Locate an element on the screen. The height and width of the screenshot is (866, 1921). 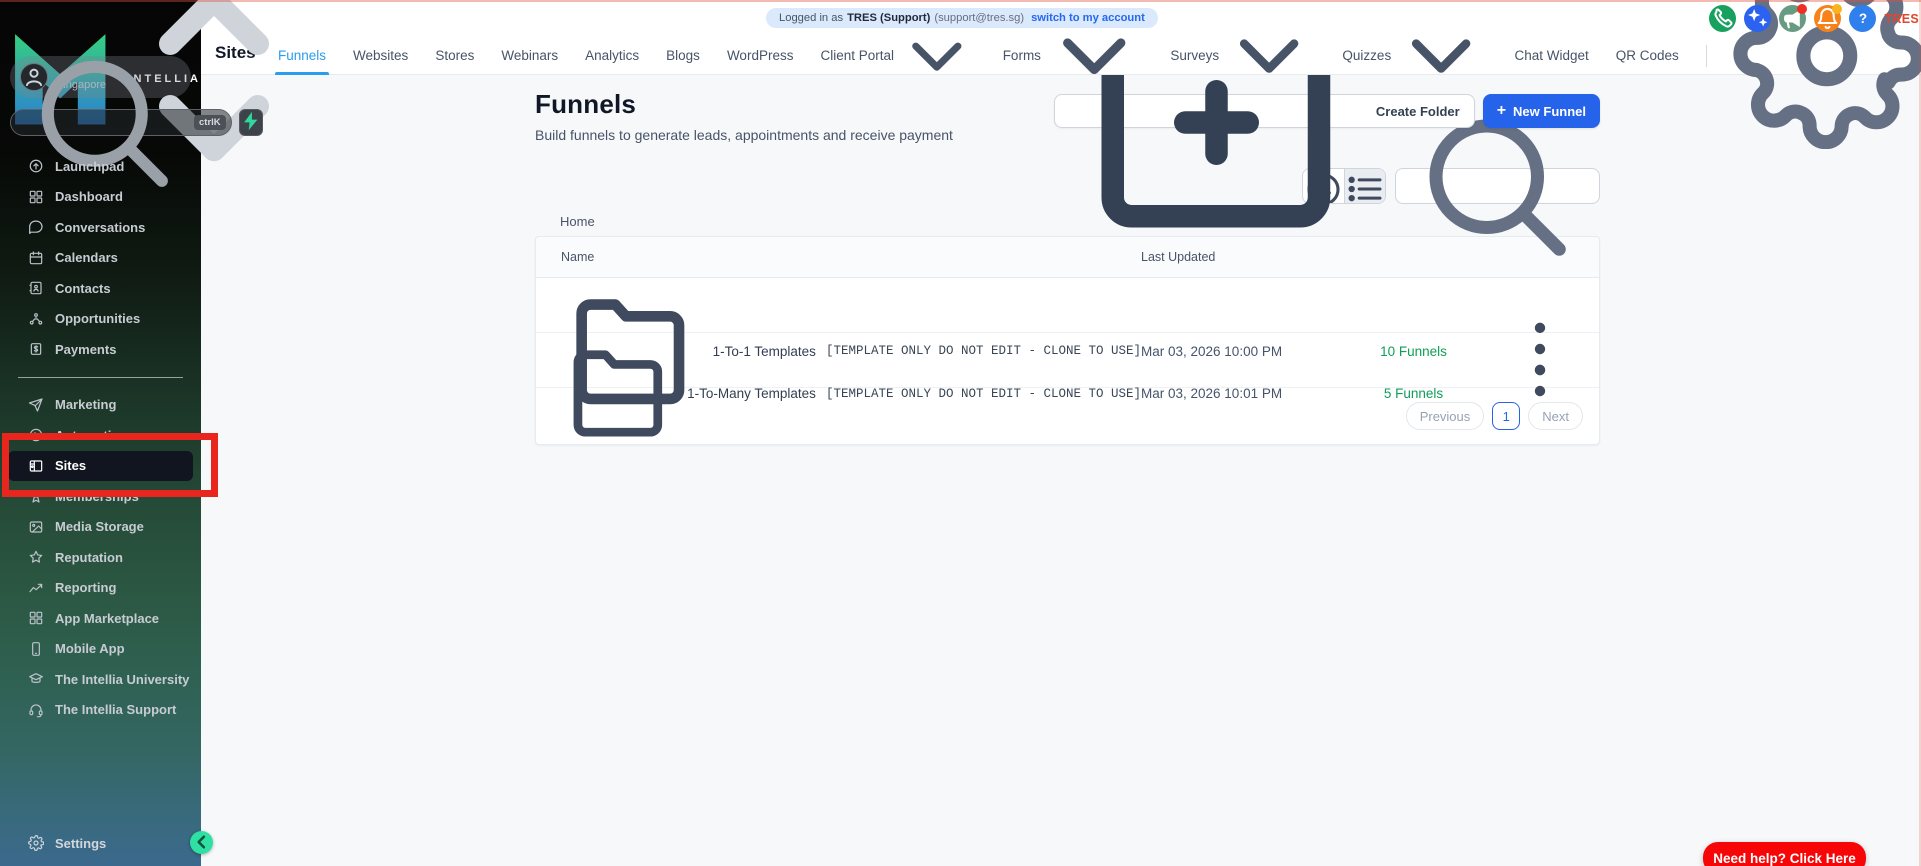
mobile-app-icon is located at coordinates (36, 649).